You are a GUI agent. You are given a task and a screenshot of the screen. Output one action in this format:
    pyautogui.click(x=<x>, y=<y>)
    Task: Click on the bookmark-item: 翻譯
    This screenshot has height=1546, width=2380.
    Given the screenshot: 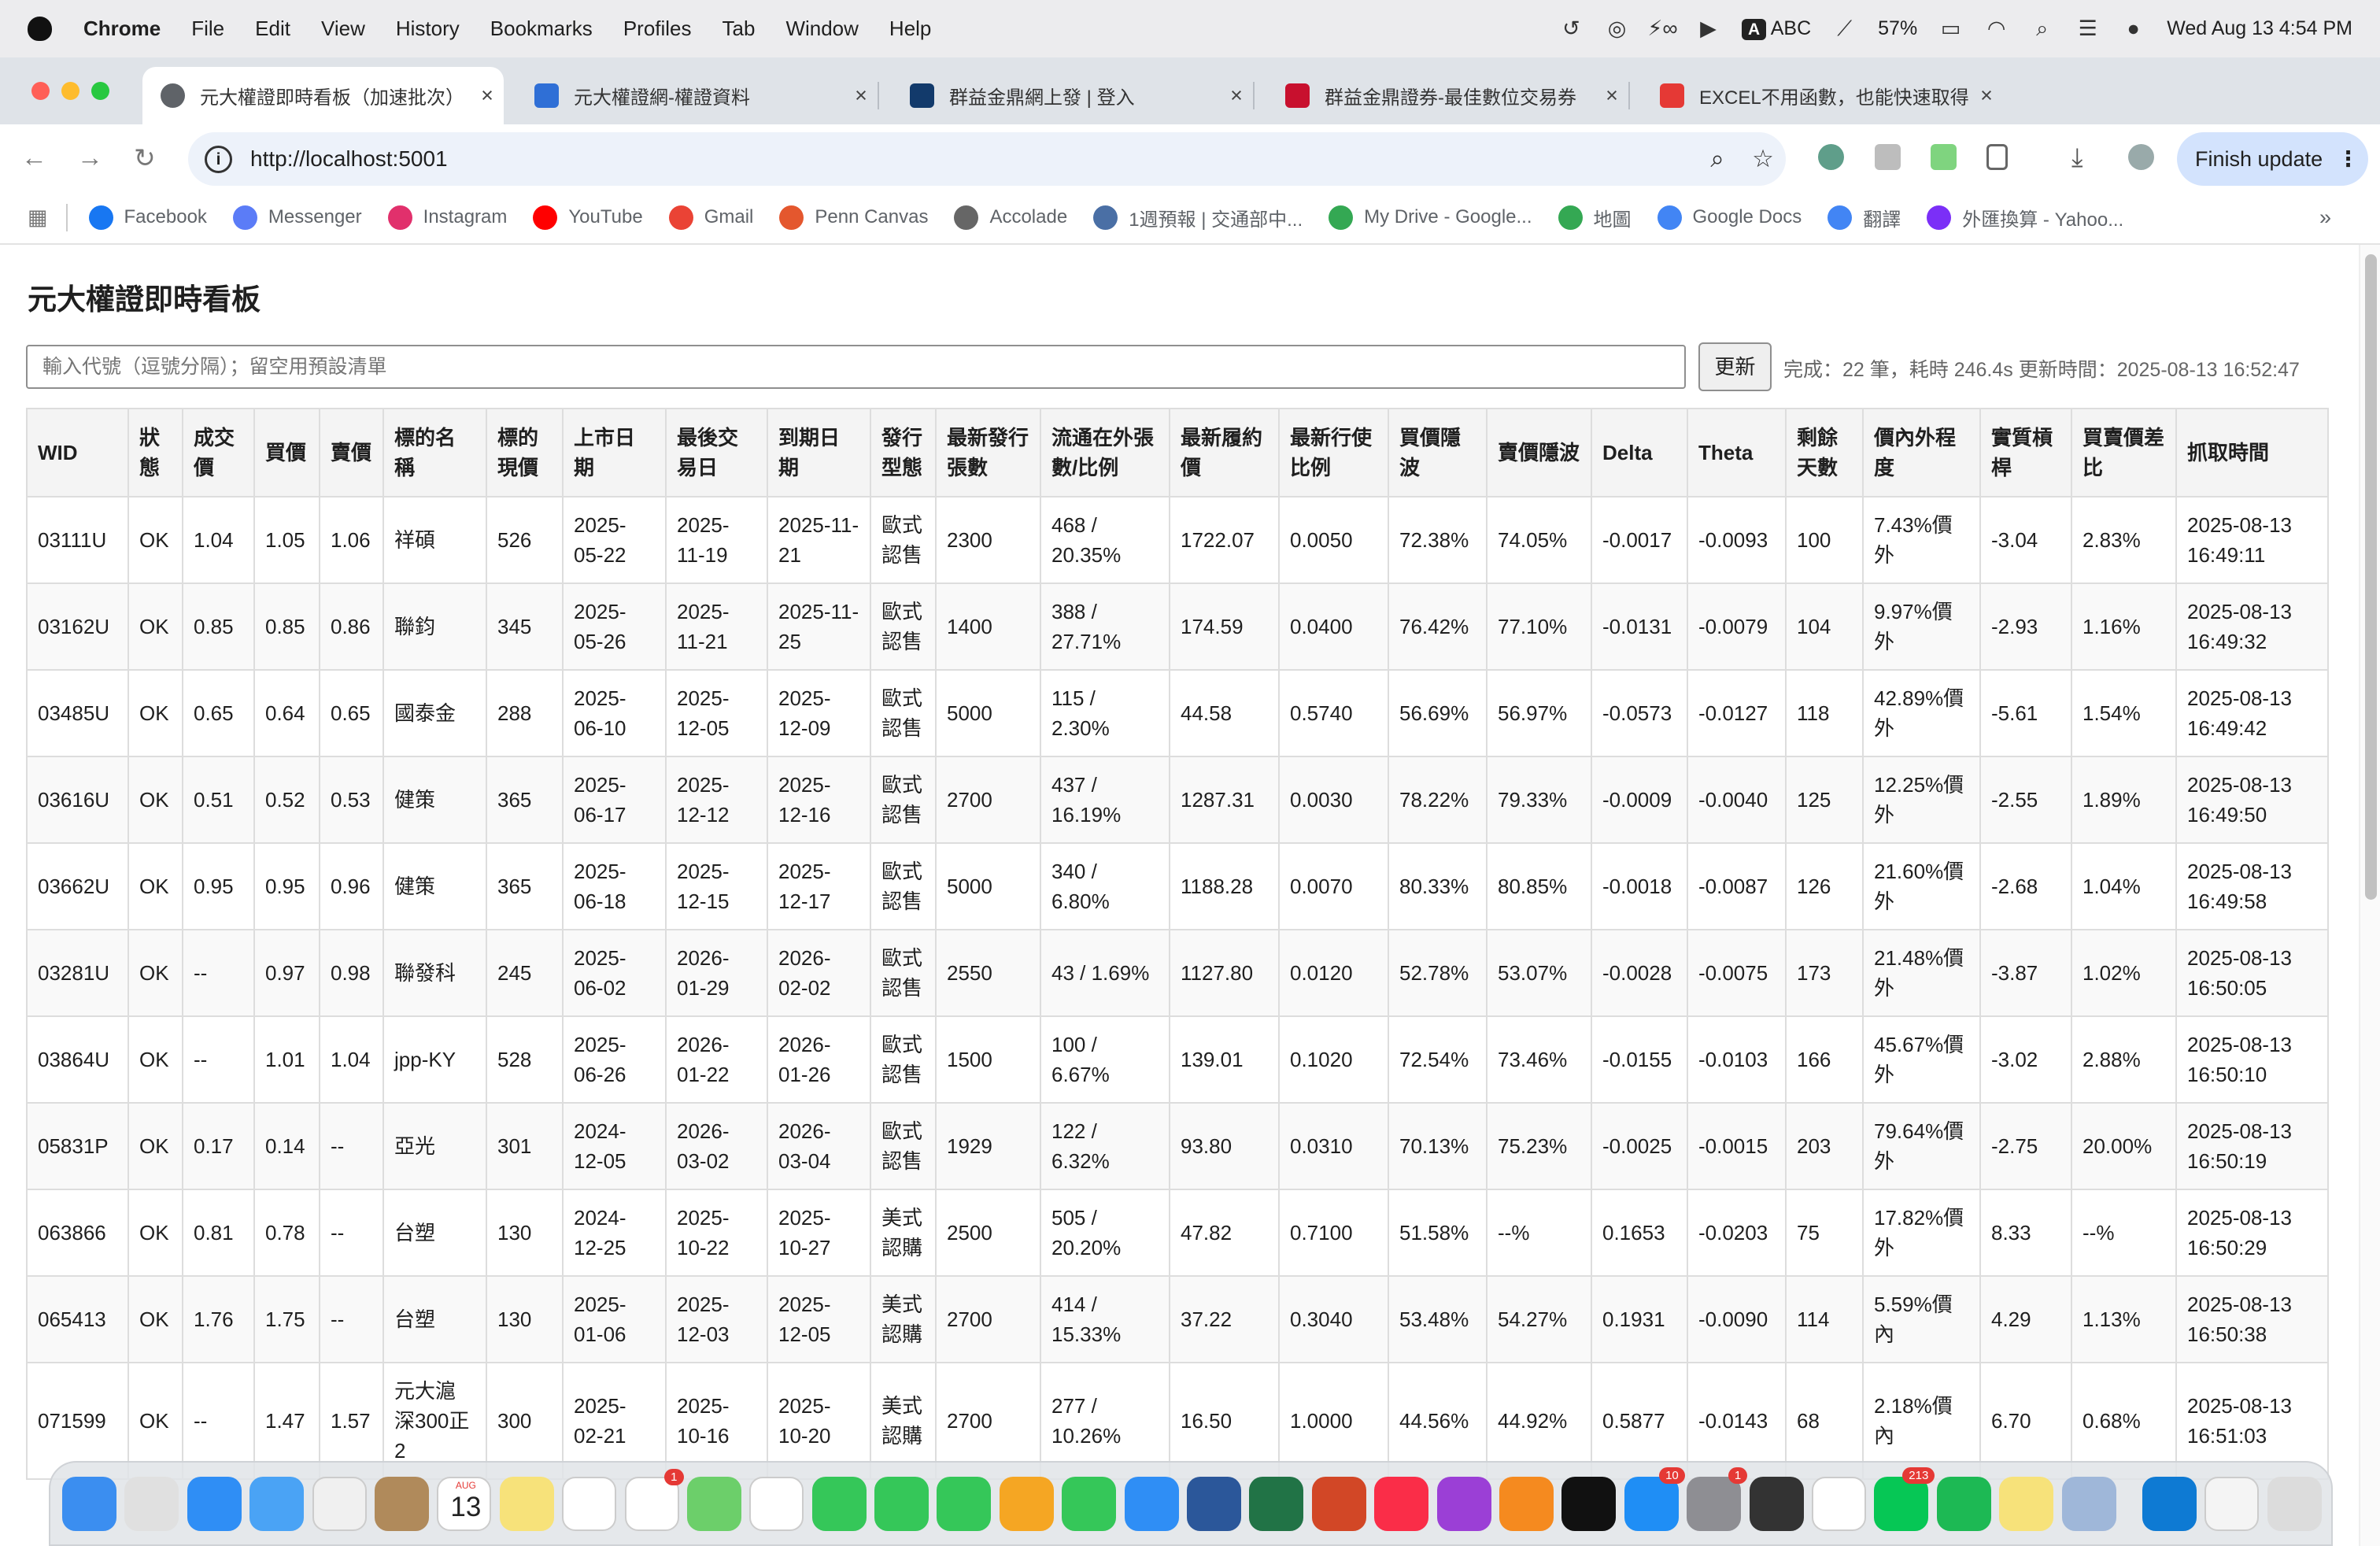 What is the action you would take?
    pyautogui.click(x=1865, y=217)
    